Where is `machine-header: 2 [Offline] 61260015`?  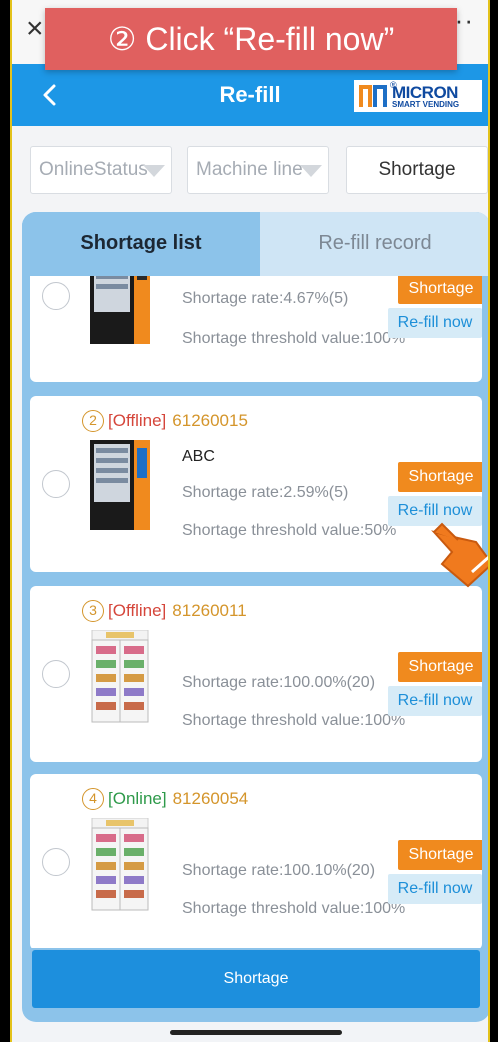
machine-header: 2 [Offline] 61260015 is located at coordinates (165, 421).